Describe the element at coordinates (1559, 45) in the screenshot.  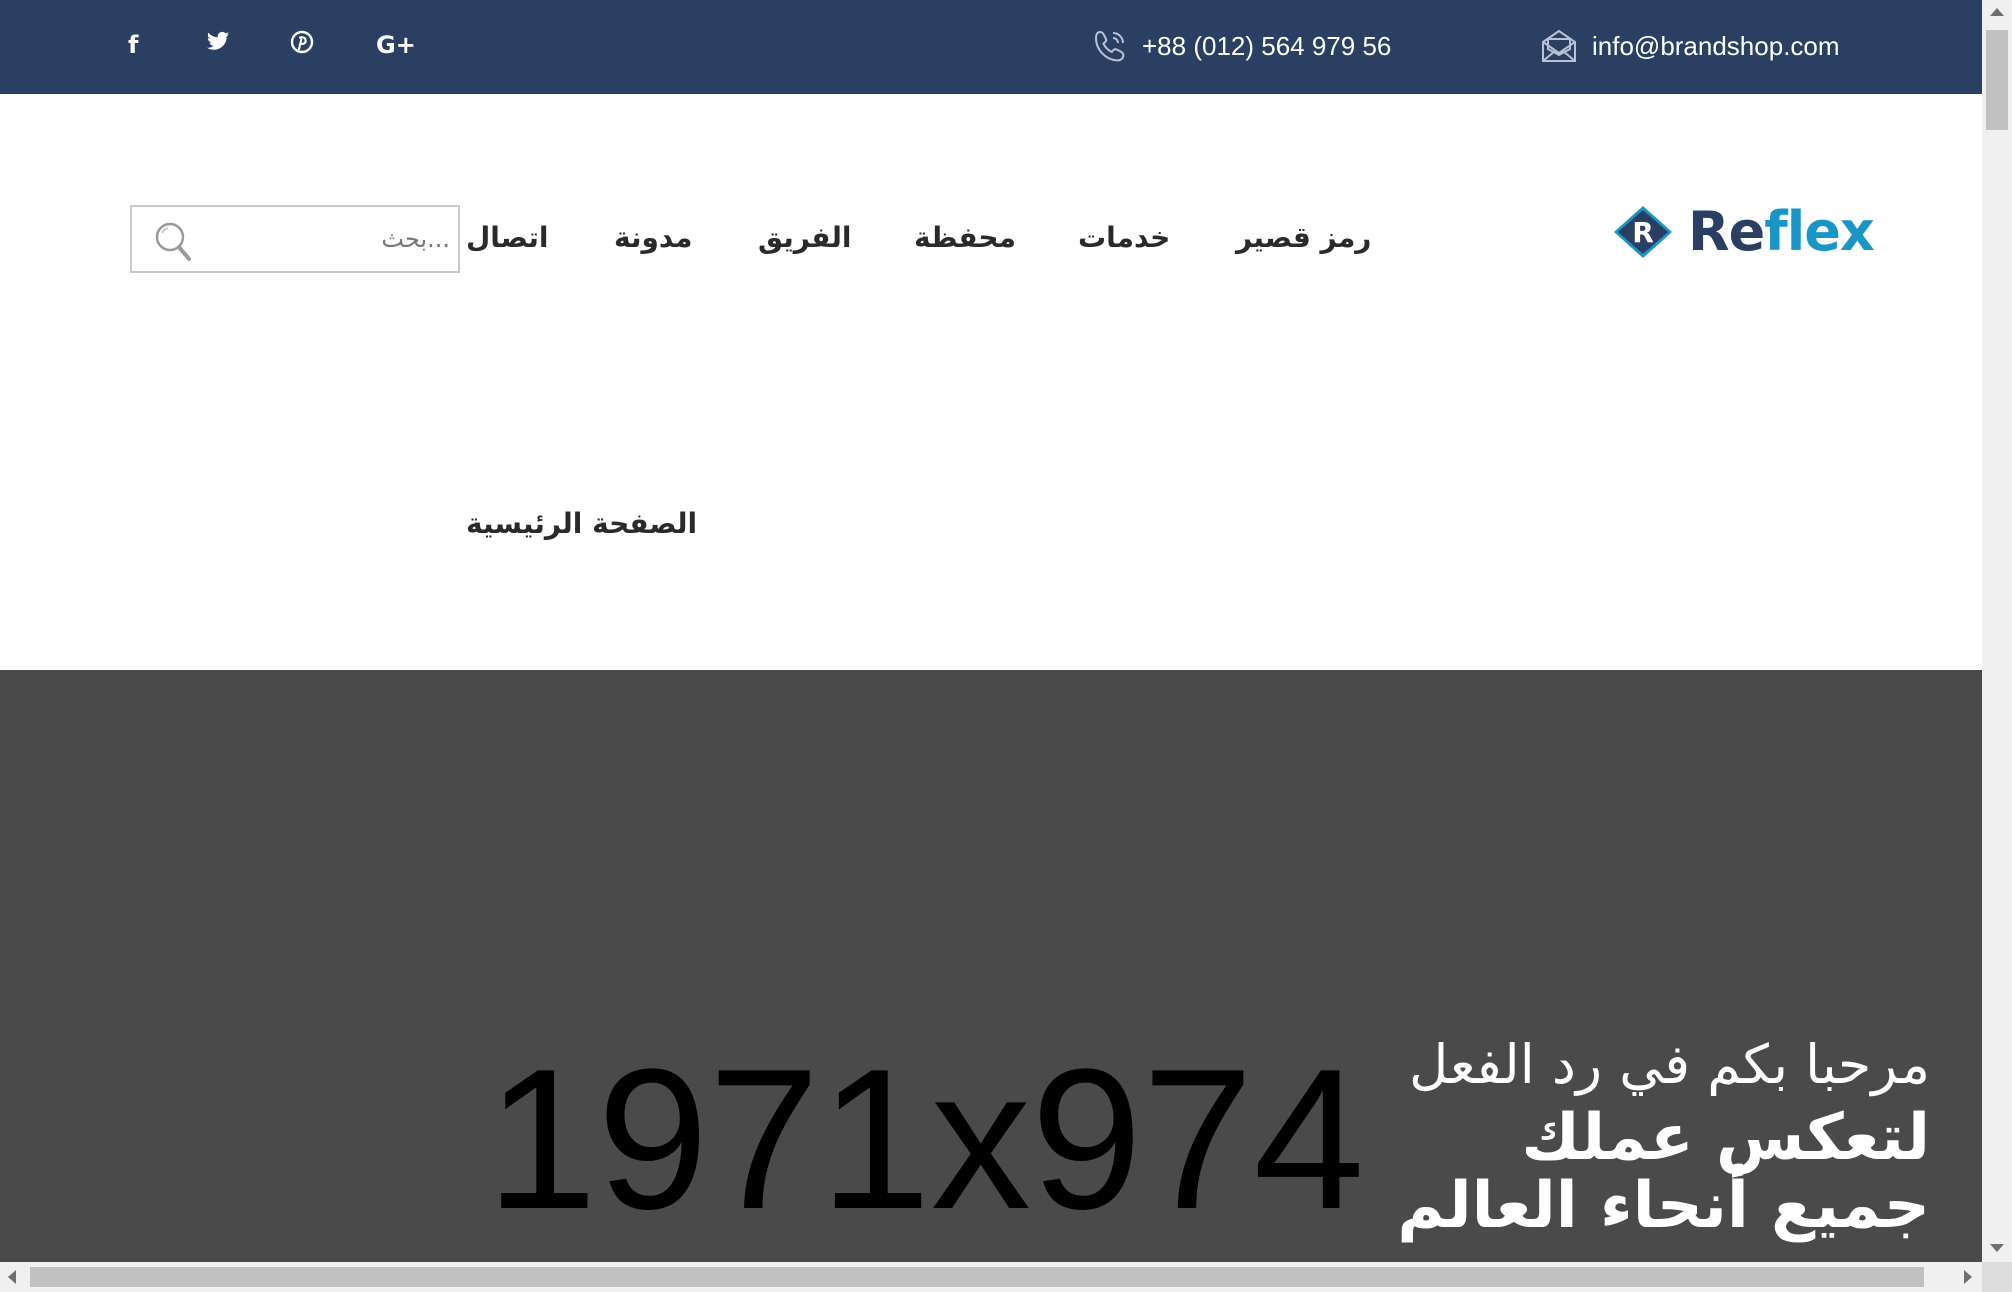
I see `envelope-icon` at that location.